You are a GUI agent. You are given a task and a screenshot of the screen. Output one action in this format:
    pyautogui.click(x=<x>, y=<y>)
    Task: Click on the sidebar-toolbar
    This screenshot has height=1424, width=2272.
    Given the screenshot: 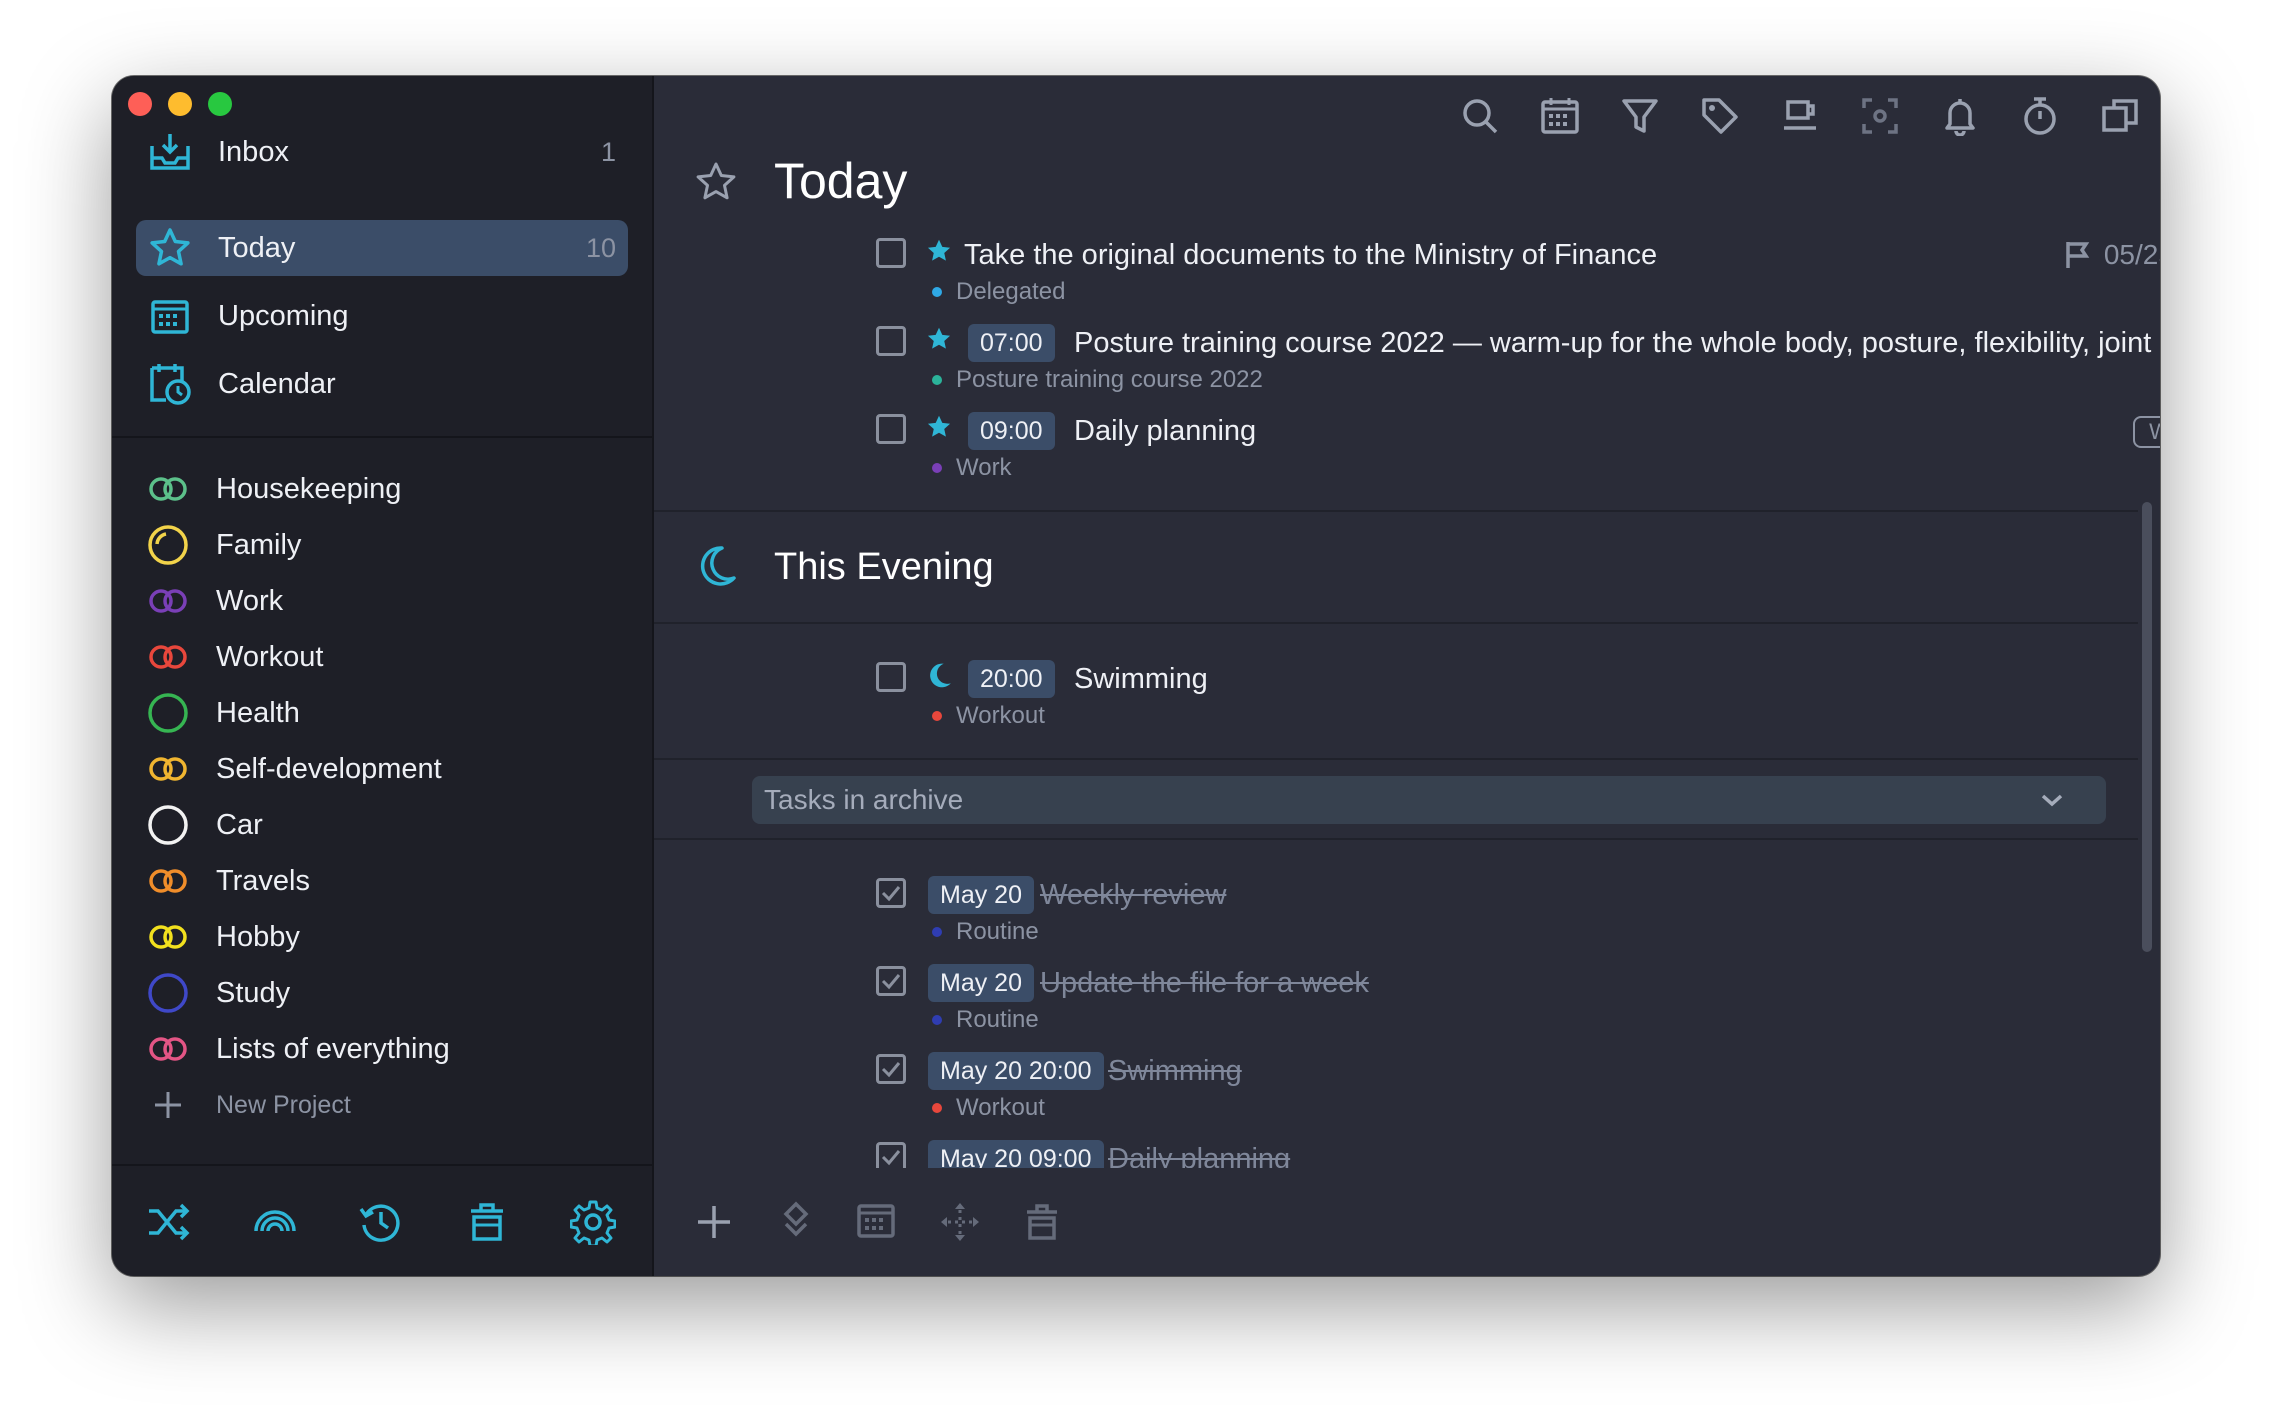 What is the action you would take?
    pyautogui.click(x=382, y=1221)
    